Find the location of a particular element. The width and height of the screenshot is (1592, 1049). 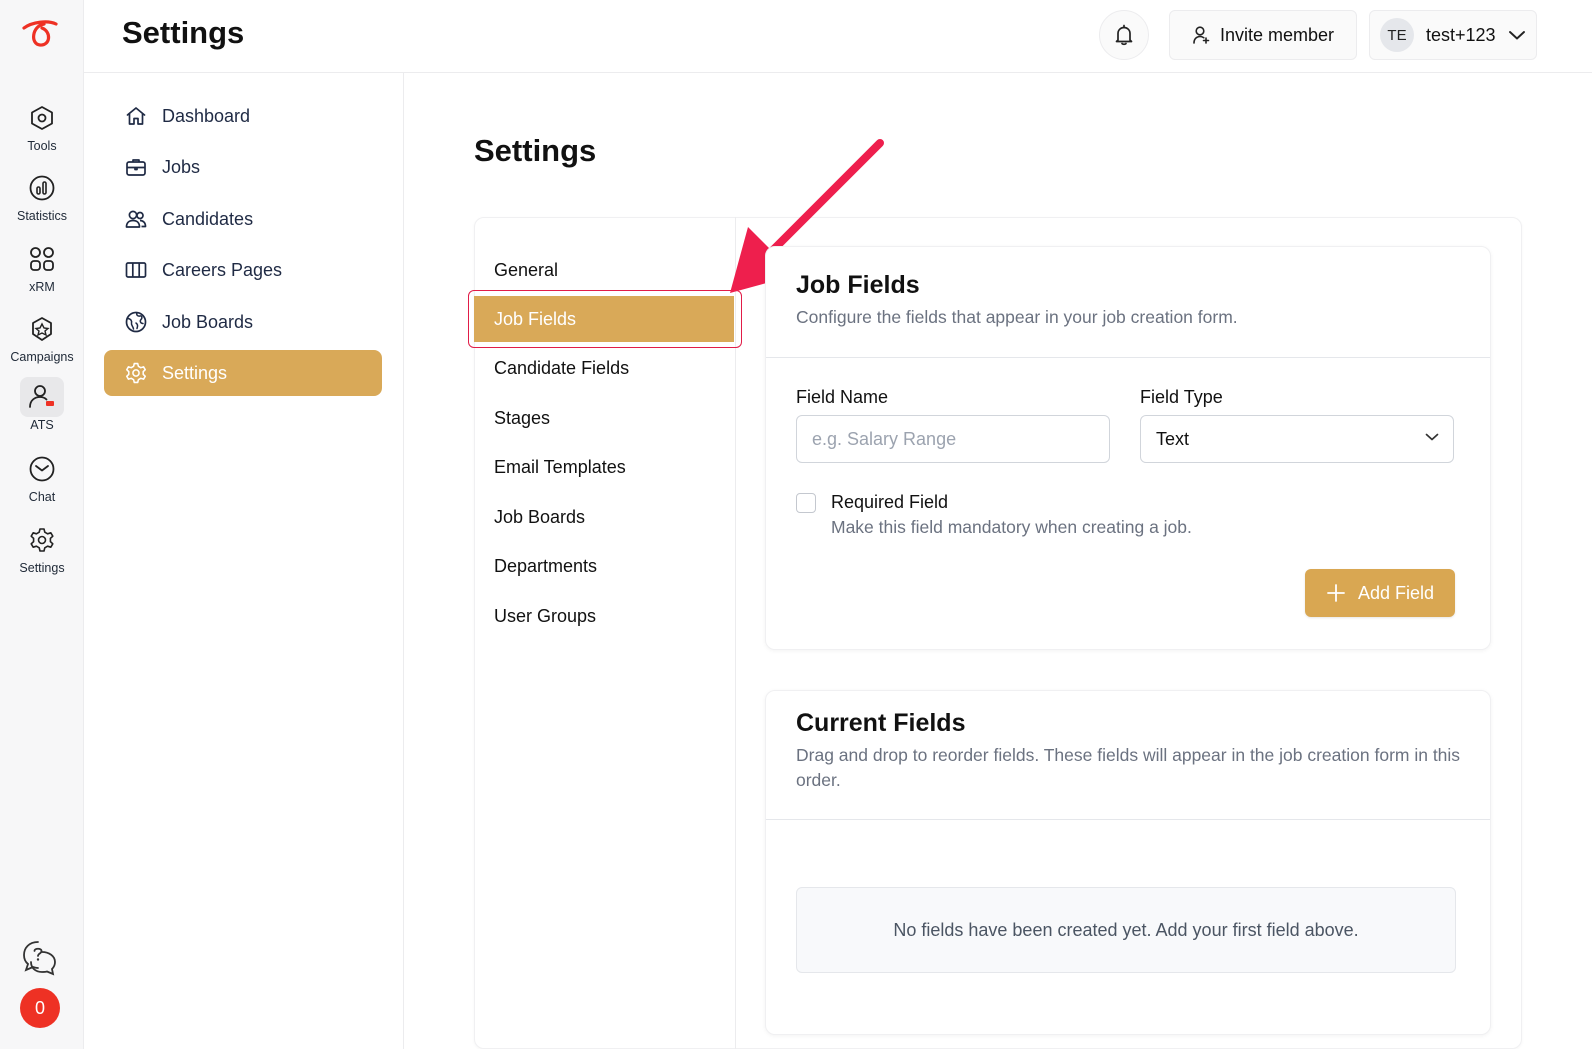

required-field-checkbox is located at coordinates (806, 503).